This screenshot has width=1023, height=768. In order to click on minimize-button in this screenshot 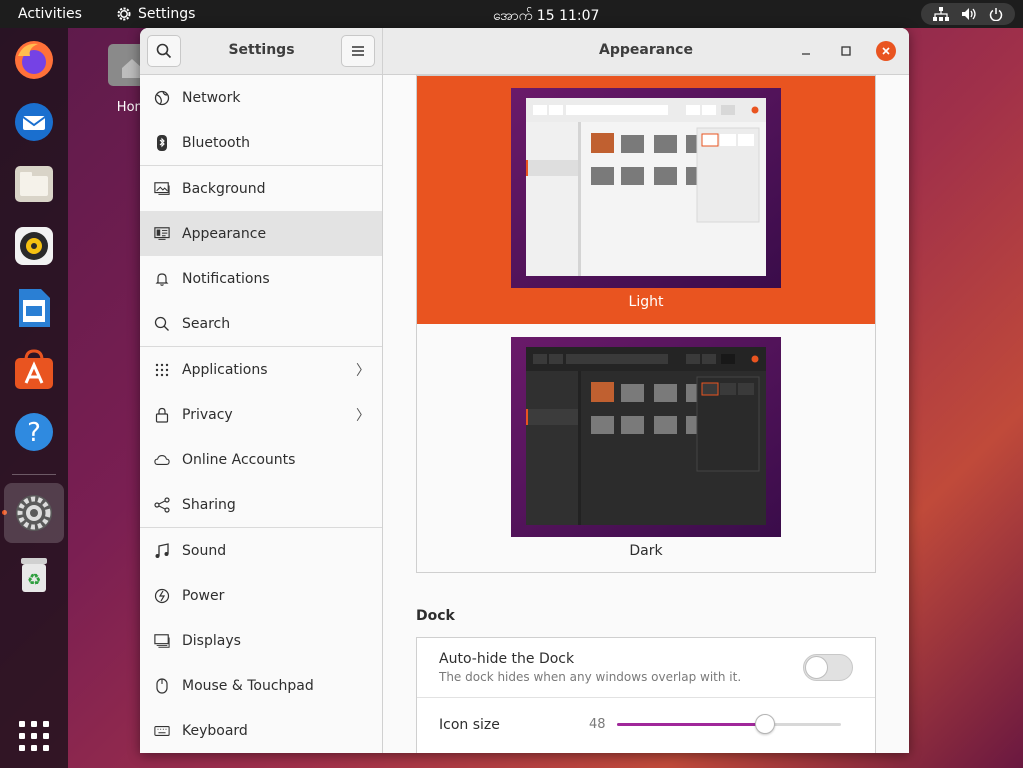, I will do `click(806, 51)`.